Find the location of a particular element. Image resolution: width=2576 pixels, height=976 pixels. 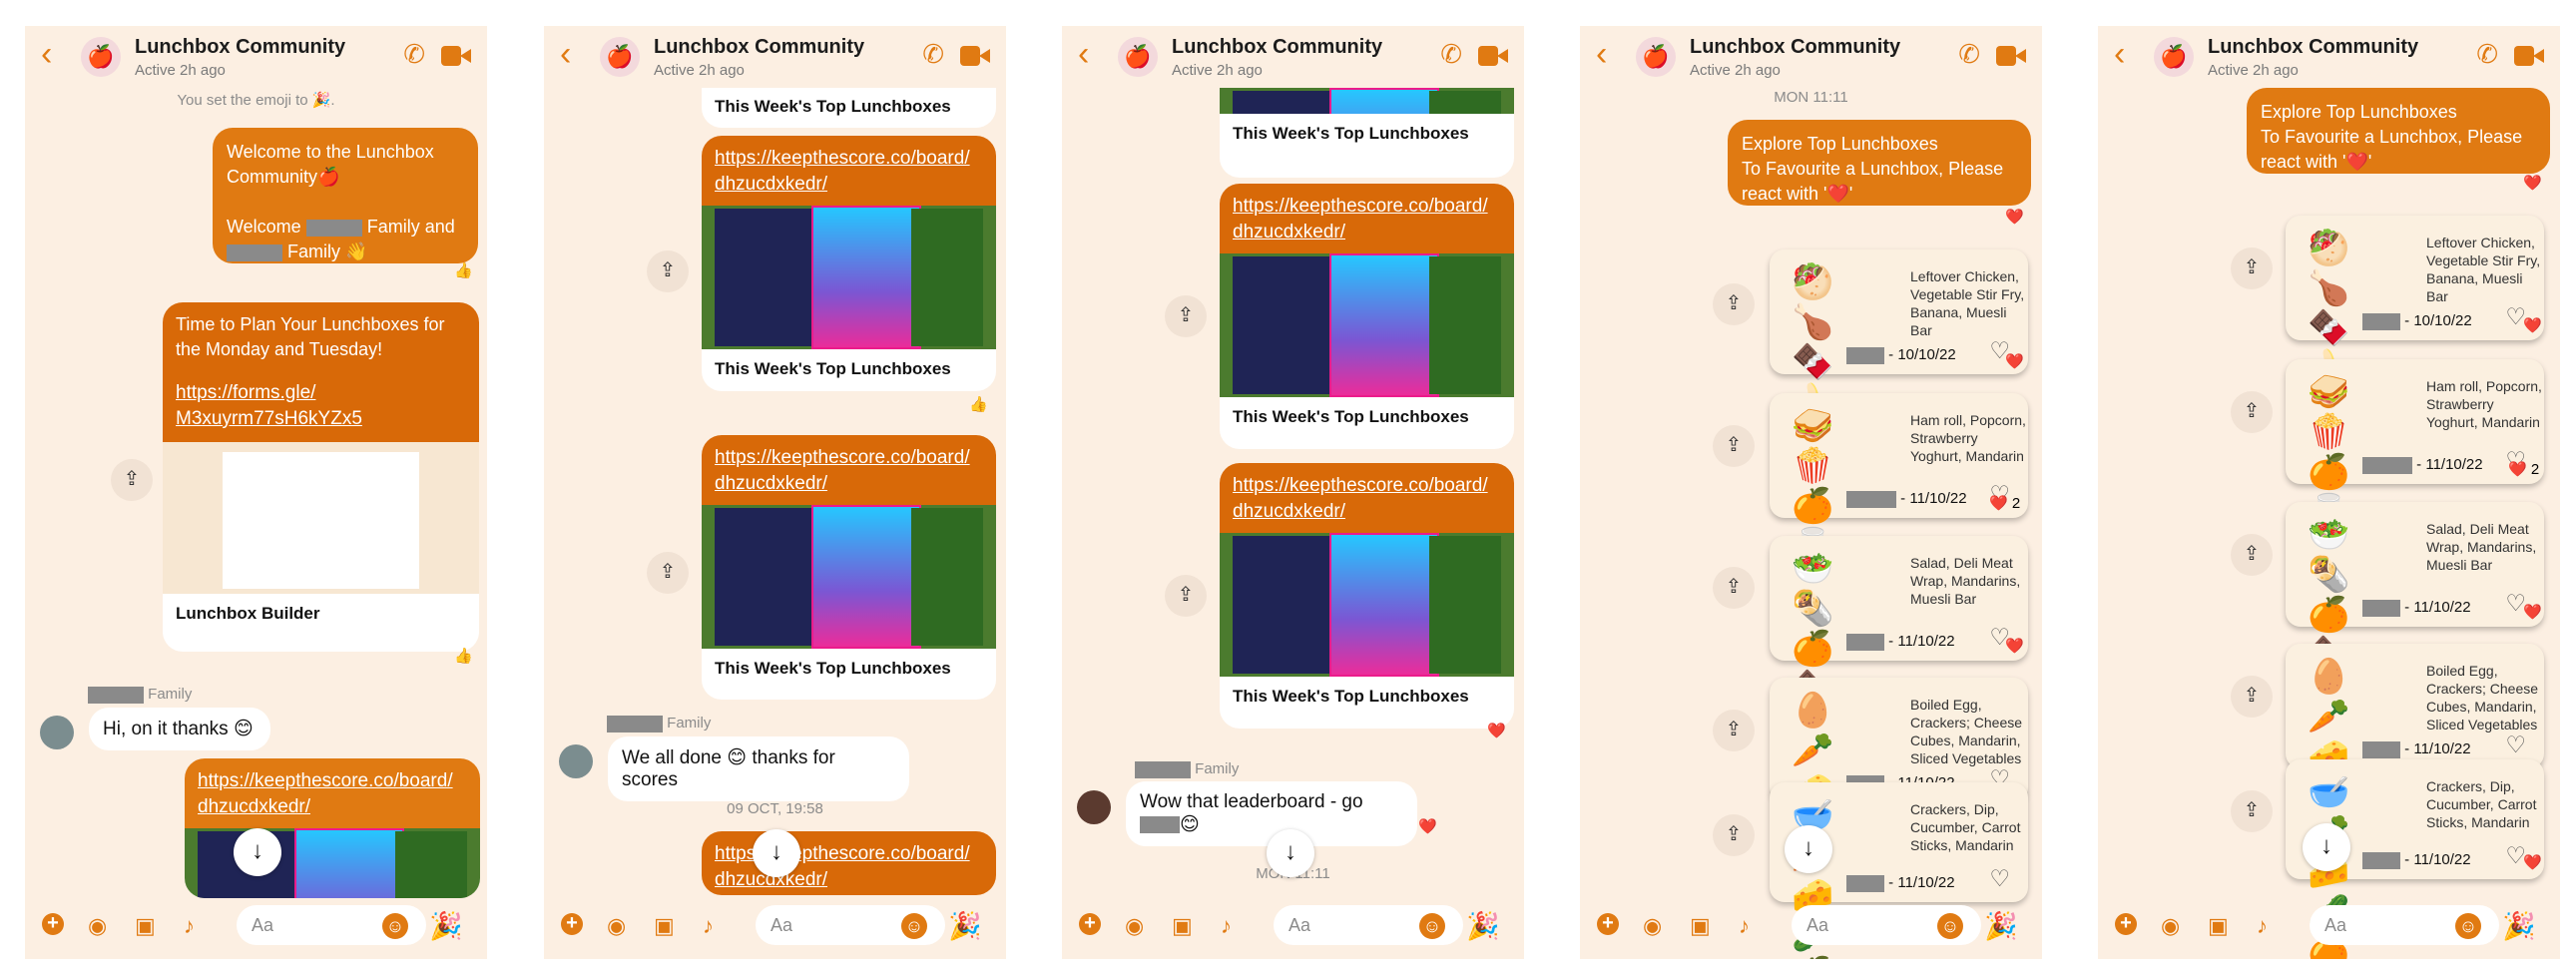

reaction: 👍 is located at coordinates (464, 656).